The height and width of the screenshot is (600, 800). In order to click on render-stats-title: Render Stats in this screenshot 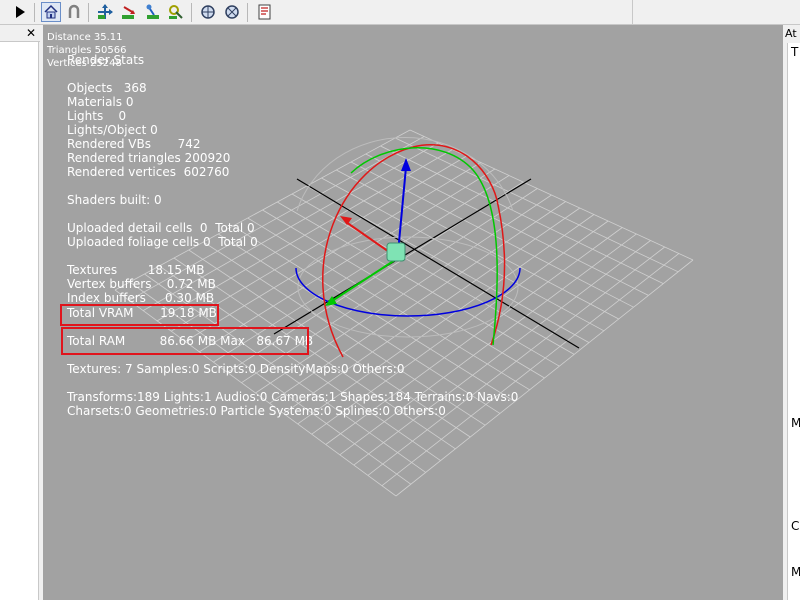, I will do `click(106, 60)`.